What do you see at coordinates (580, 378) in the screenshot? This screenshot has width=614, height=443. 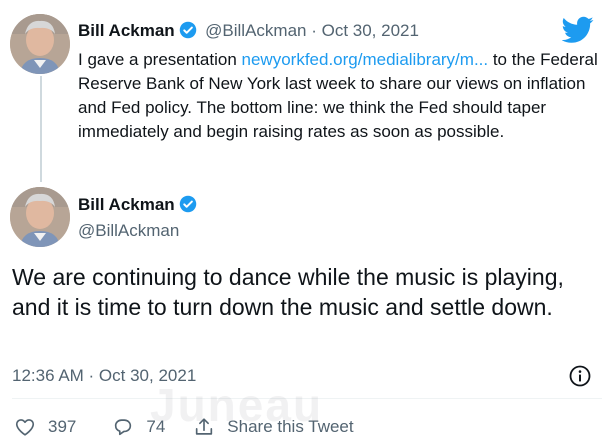 I see `info-icon` at bounding box center [580, 378].